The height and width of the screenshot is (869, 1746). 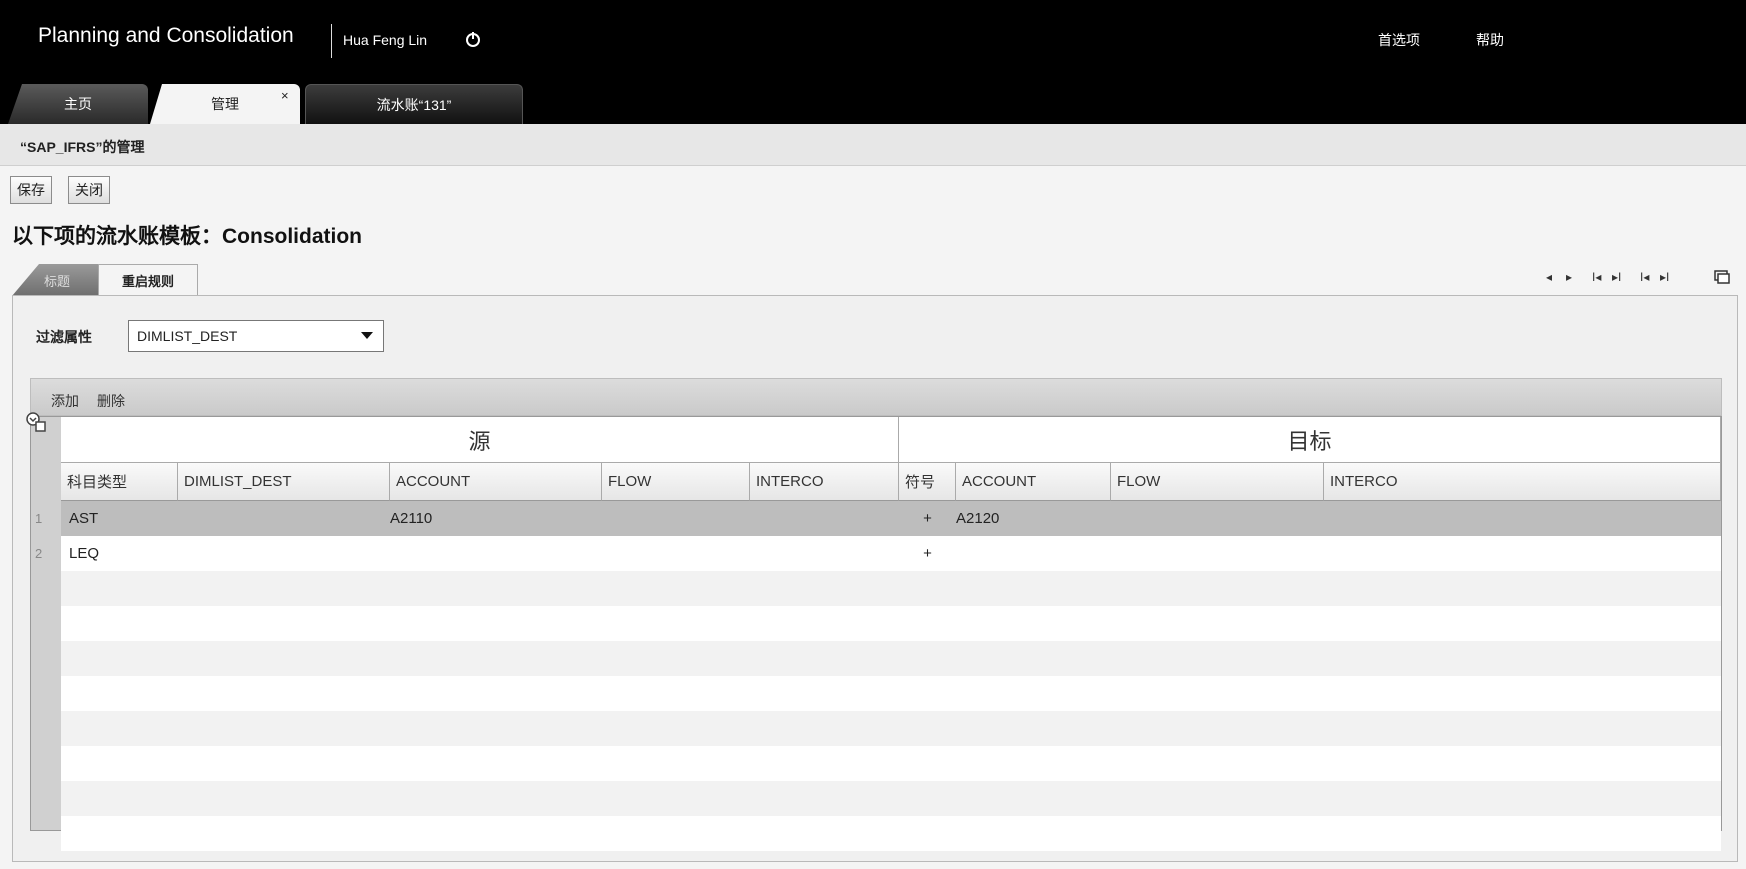 I want to click on first-page-icon: I◂, so click(x=1596, y=277).